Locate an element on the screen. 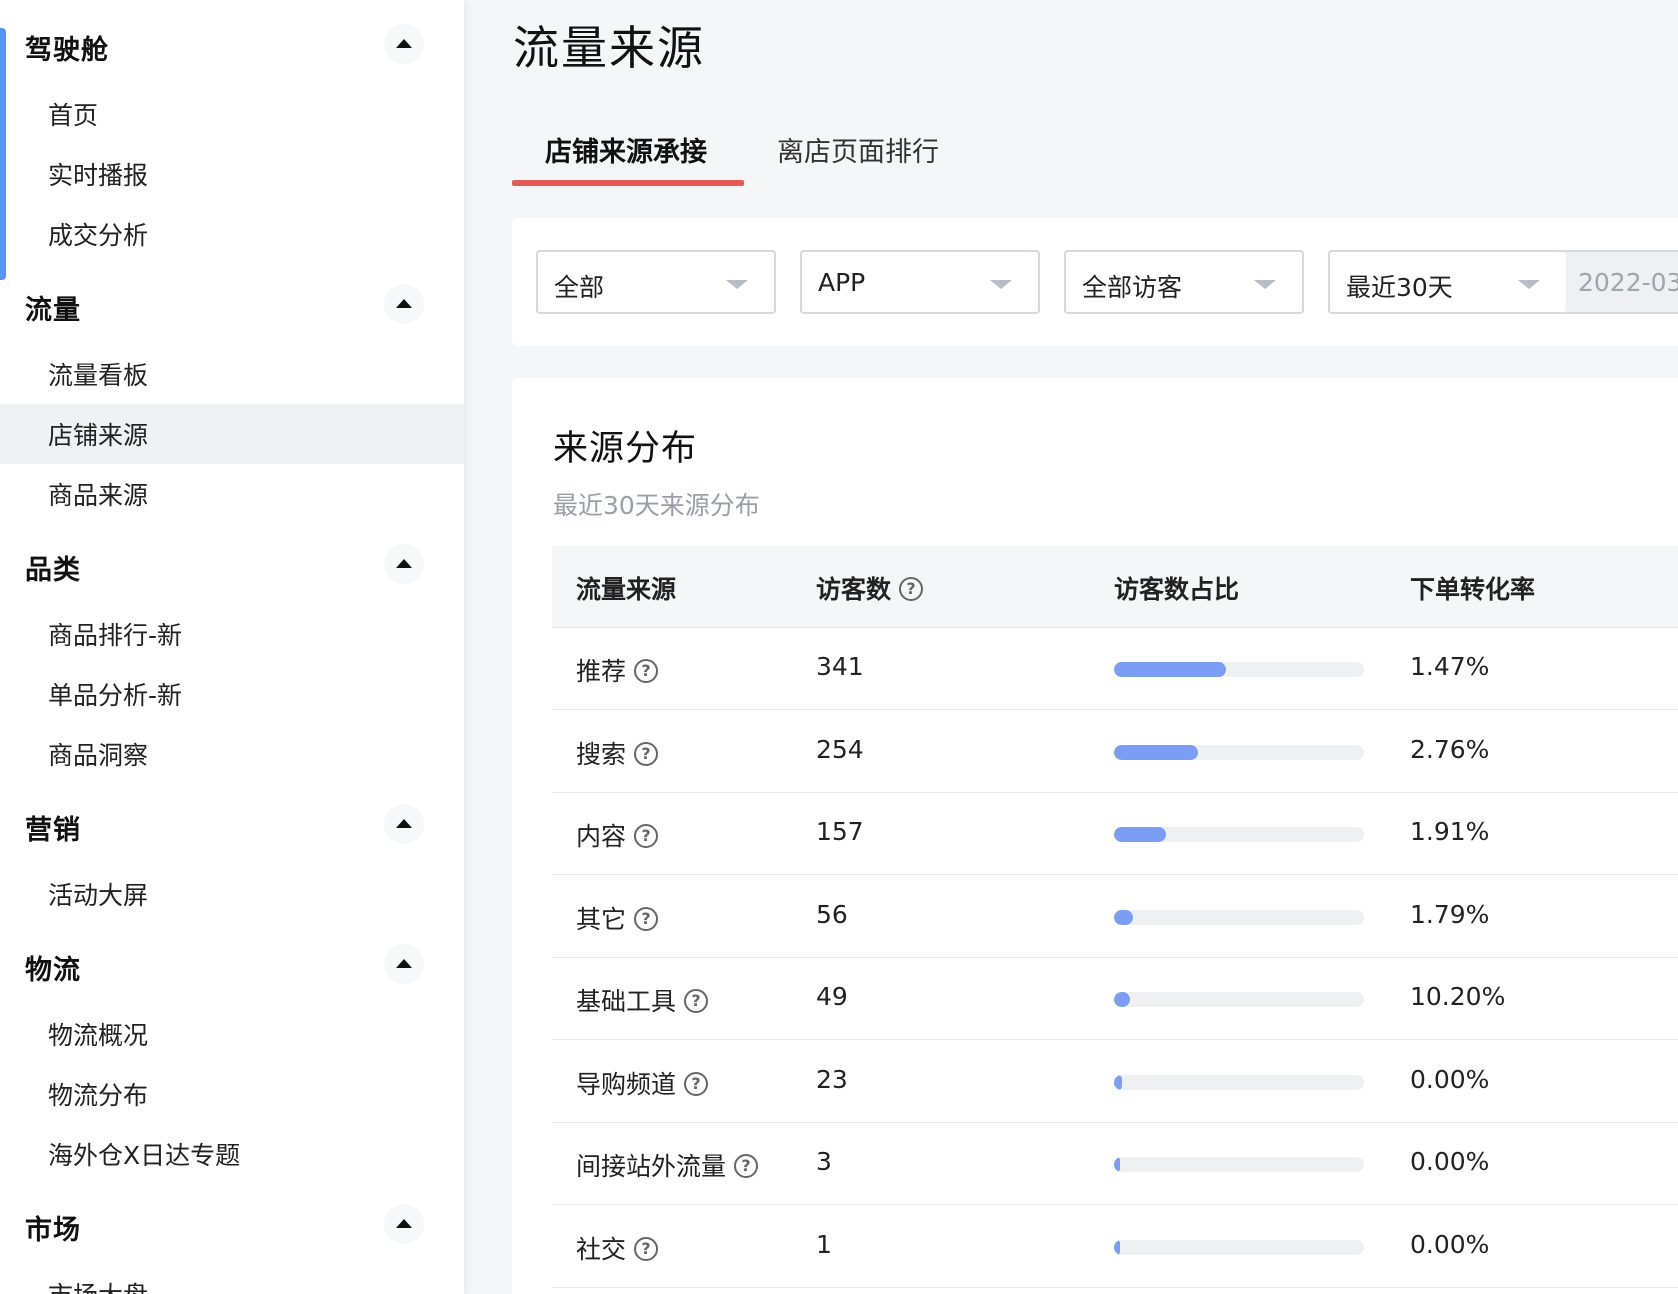  cell-conversion-rate: 2.76% is located at coordinates (1450, 749).